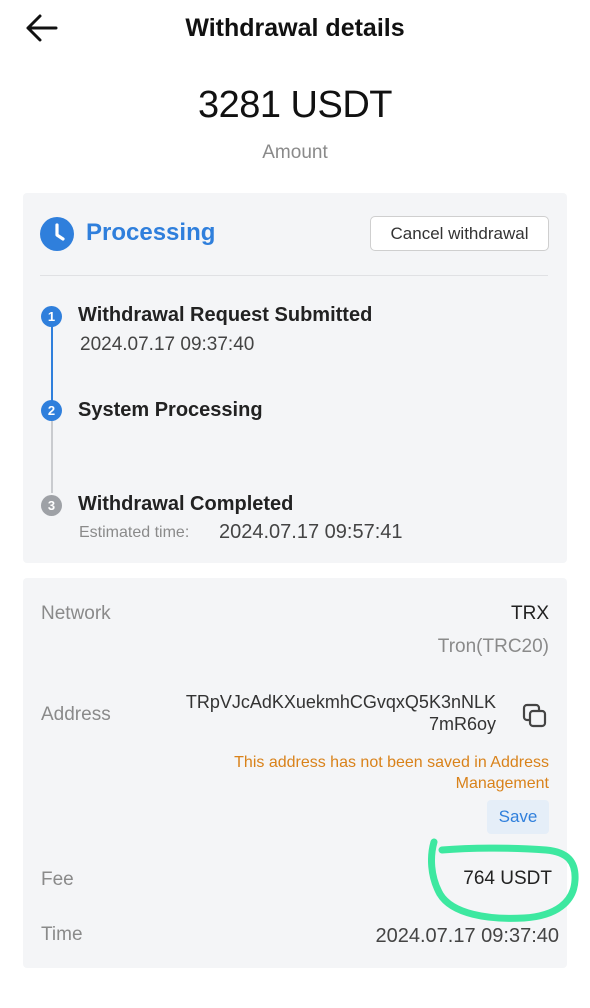 Image resolution: width=590 pixels, height=1008 pixels. I want to click on divider, so click(294, 275).